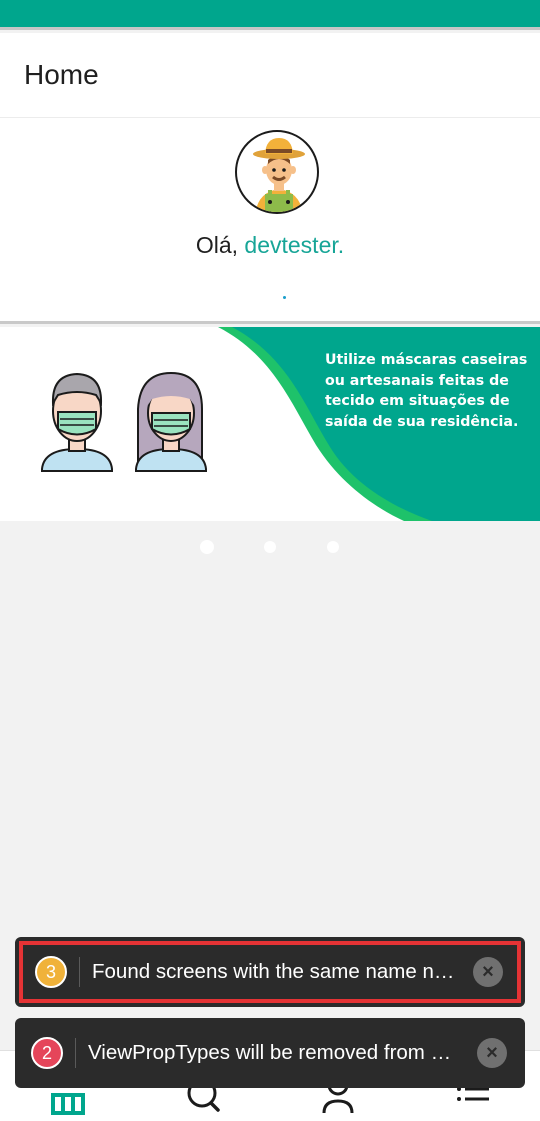  What do you see at coordinates (270, 15) in the screenshot?
I see `status-bar` at bounding box center [270, 15].